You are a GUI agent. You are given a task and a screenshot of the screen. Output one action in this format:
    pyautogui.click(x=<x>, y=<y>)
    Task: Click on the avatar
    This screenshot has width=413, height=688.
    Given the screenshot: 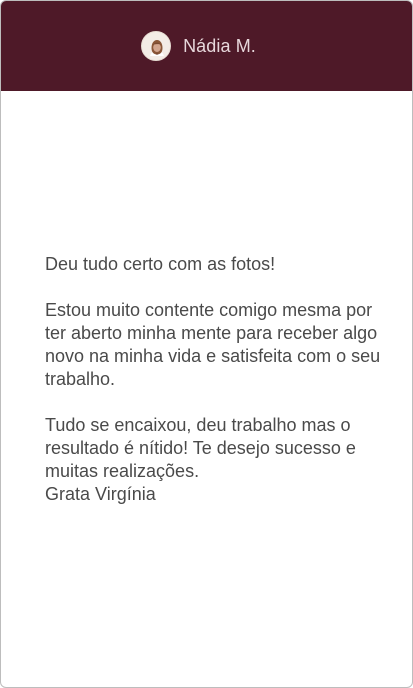 What is the action you would take?
    pyautogui.click(x=156, y=46)
    